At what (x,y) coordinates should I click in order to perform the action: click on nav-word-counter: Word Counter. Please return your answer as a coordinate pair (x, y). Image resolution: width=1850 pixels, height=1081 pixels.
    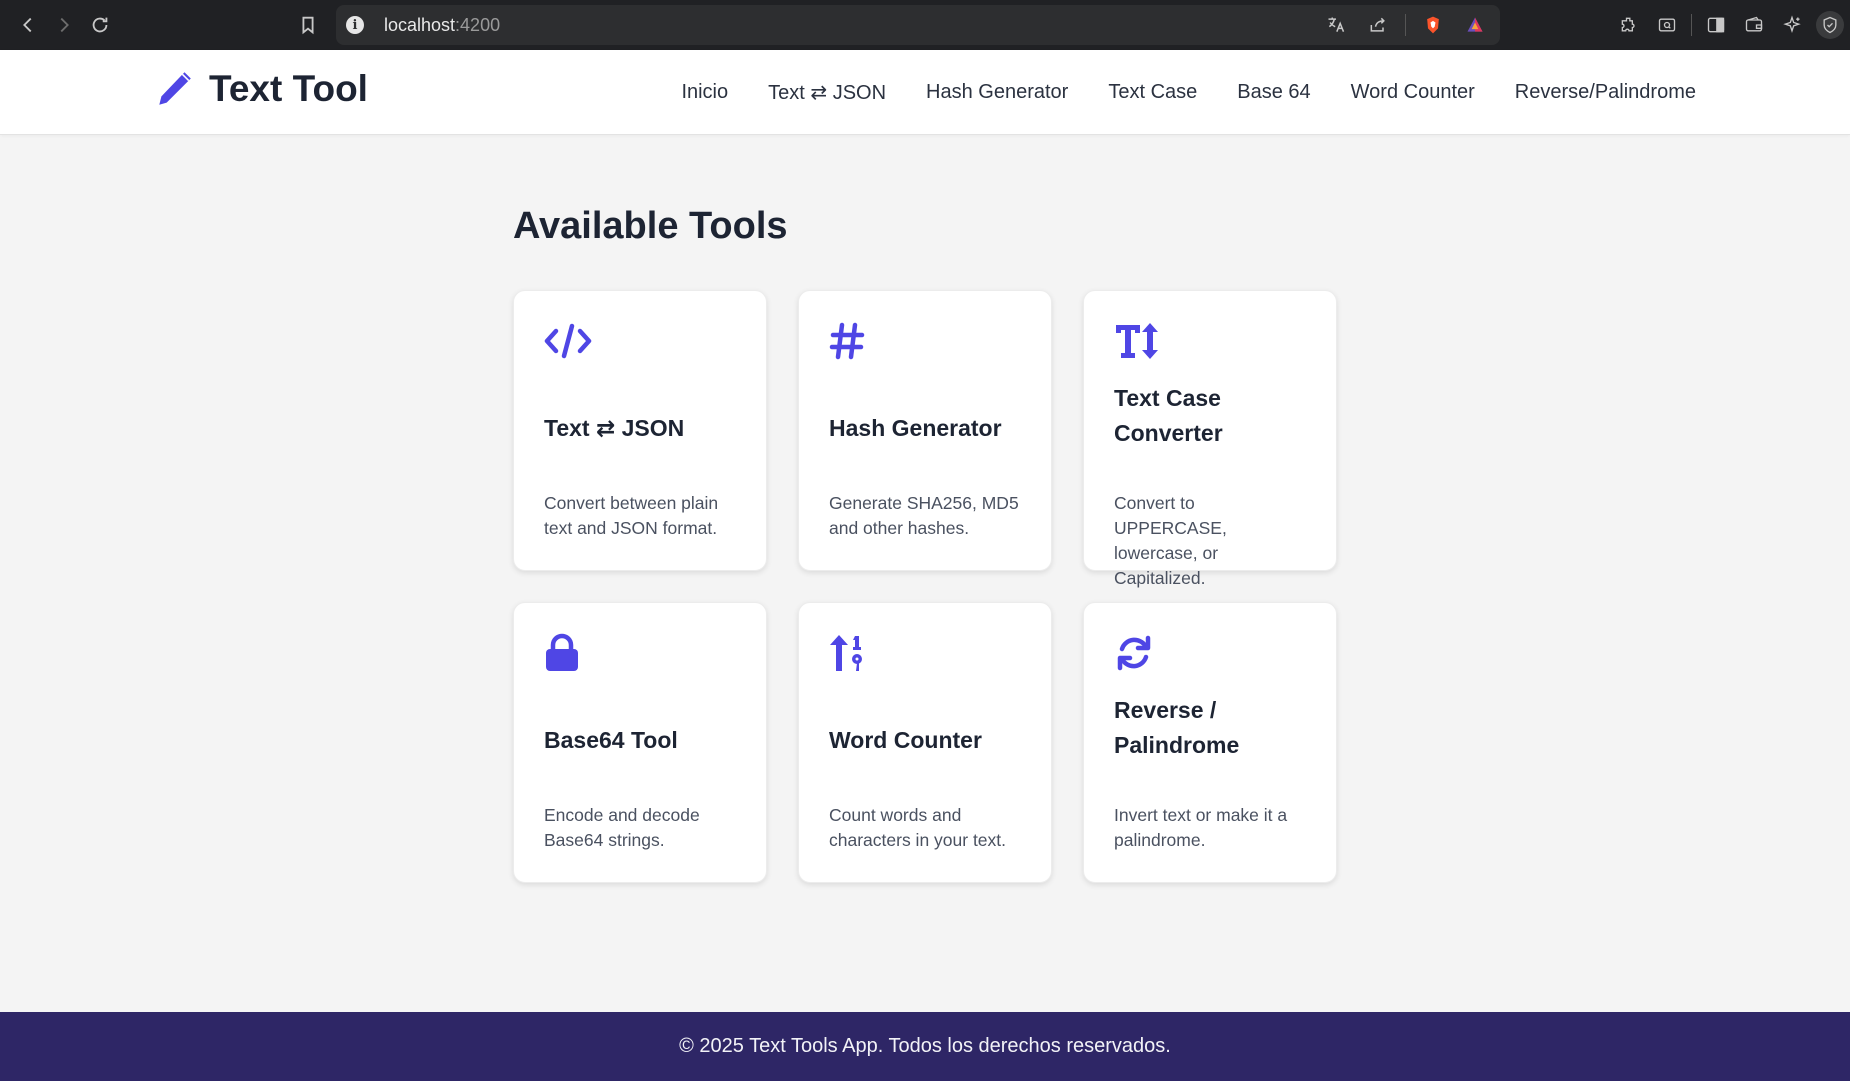
    Looking at the image, I should click on (1413, 92).